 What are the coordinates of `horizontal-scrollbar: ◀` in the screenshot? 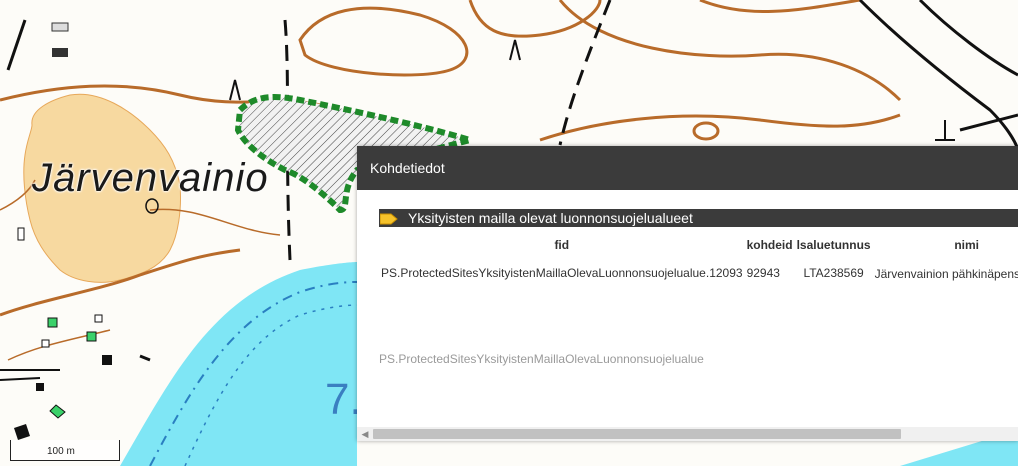 It's located at (687, 434).